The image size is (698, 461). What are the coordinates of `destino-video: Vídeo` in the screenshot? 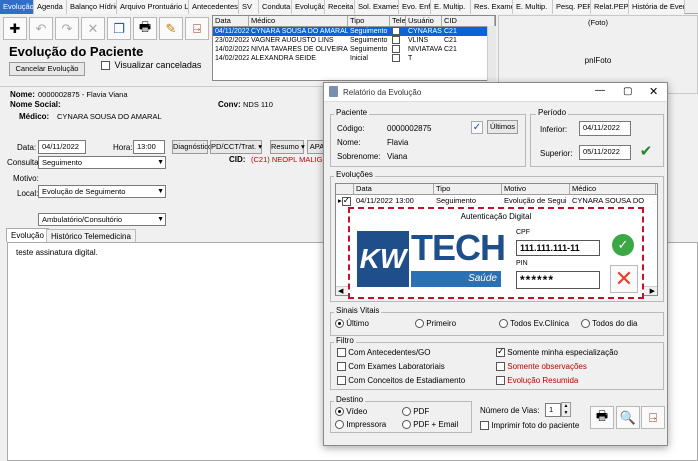 It's located at (351, 412).